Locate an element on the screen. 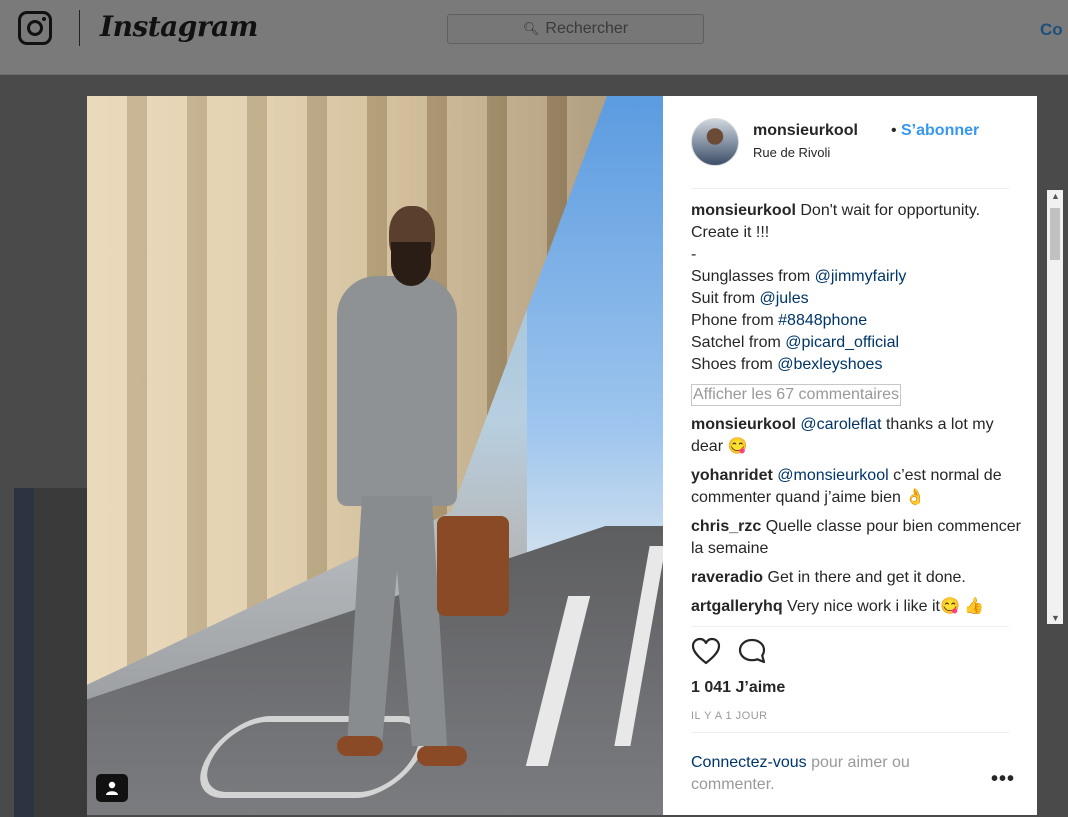 The height and width of the screenshot is (817, 1068). comment-username: yohanridet is located at coordinates (732, 475).